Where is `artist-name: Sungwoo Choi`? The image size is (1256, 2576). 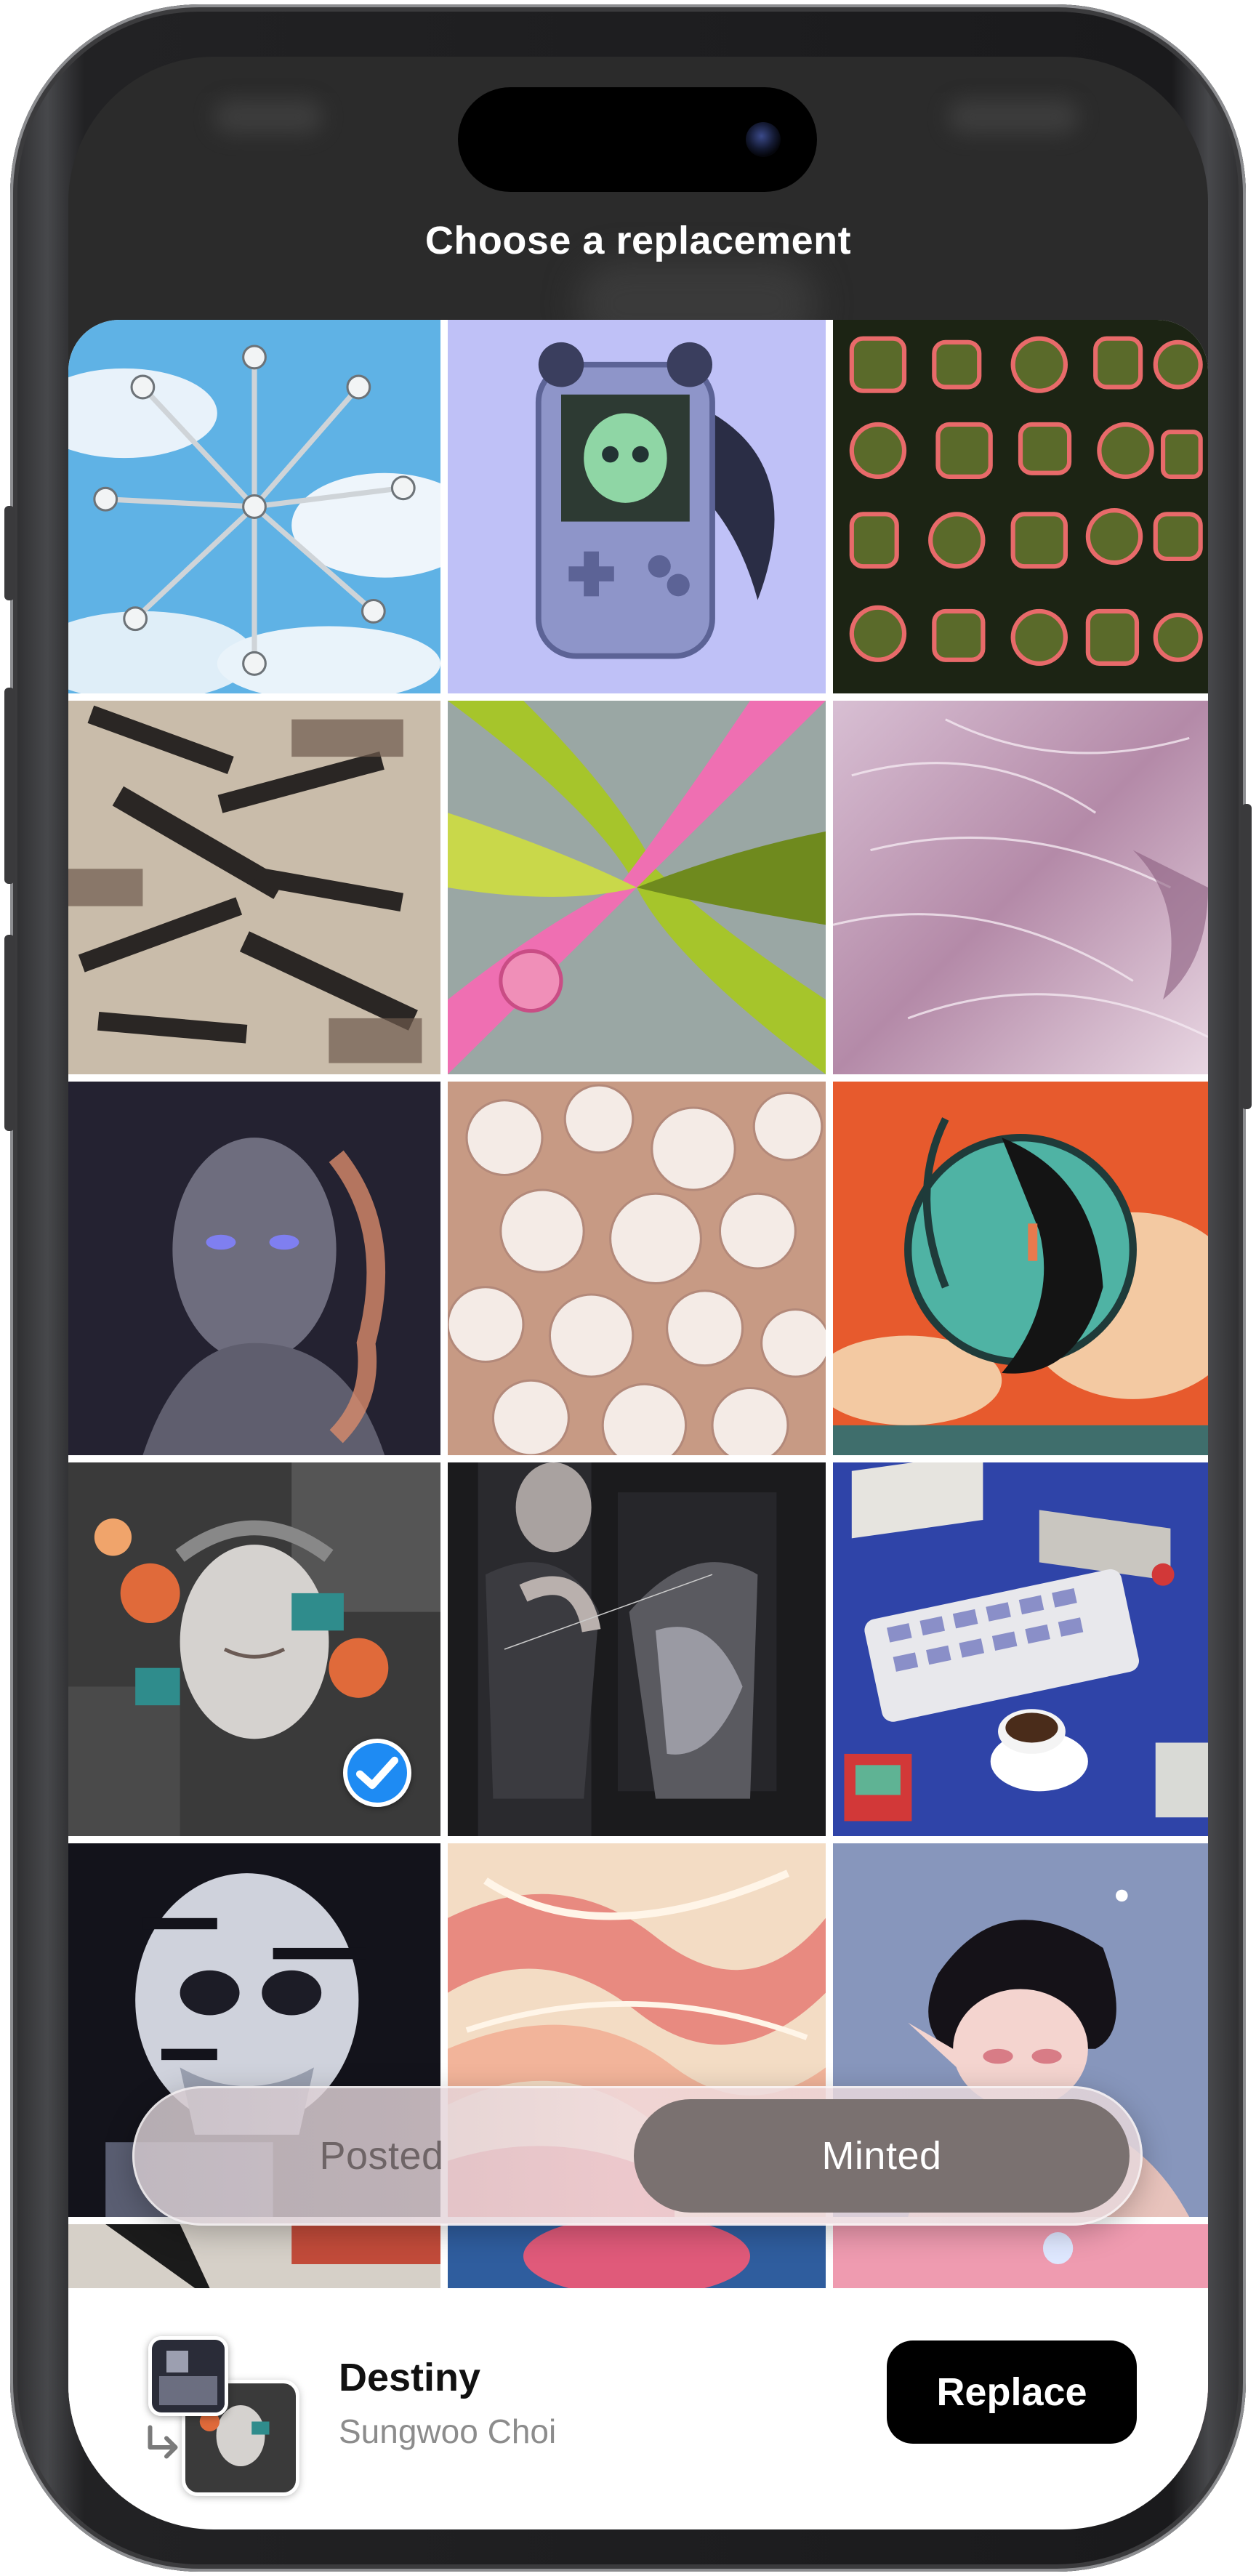
artist-name: Sungwoo Choi is located at coordinates (448, 2431).